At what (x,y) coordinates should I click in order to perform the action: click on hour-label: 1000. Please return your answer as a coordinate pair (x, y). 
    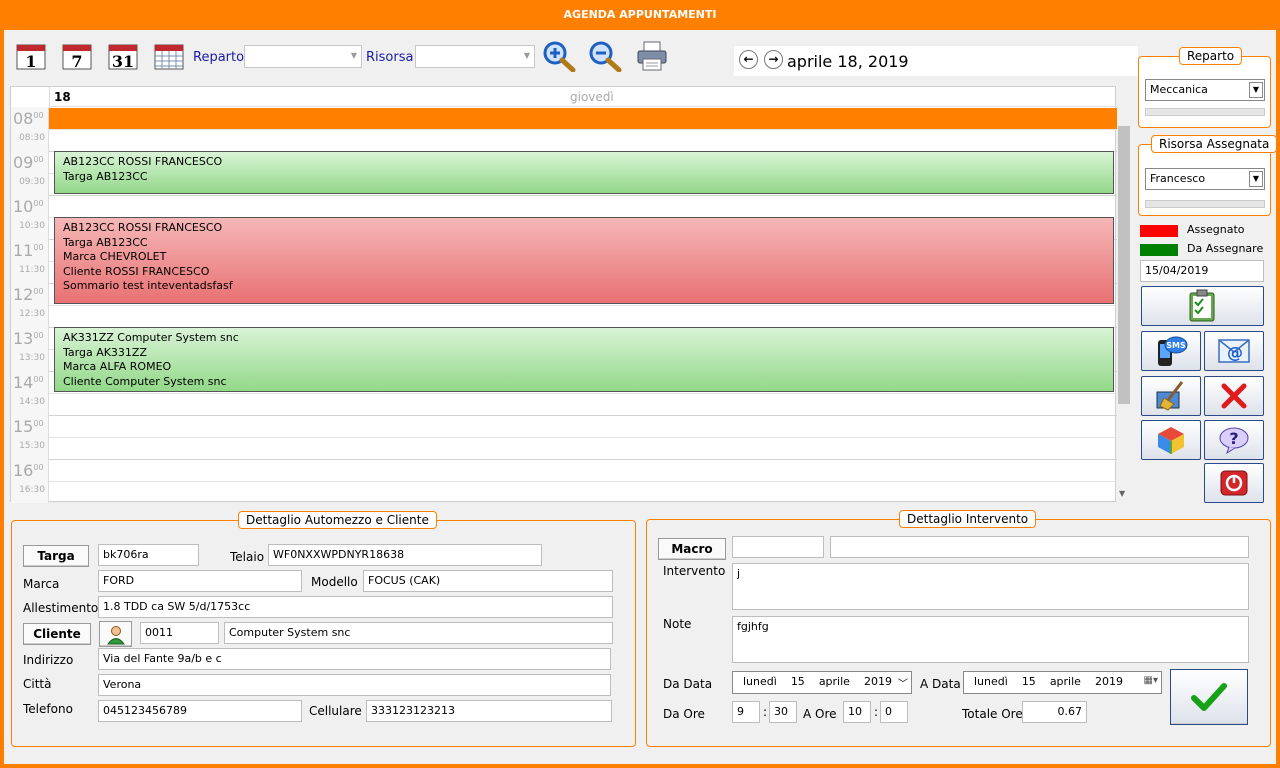
    Looking at the image, I should click on (28, 206).